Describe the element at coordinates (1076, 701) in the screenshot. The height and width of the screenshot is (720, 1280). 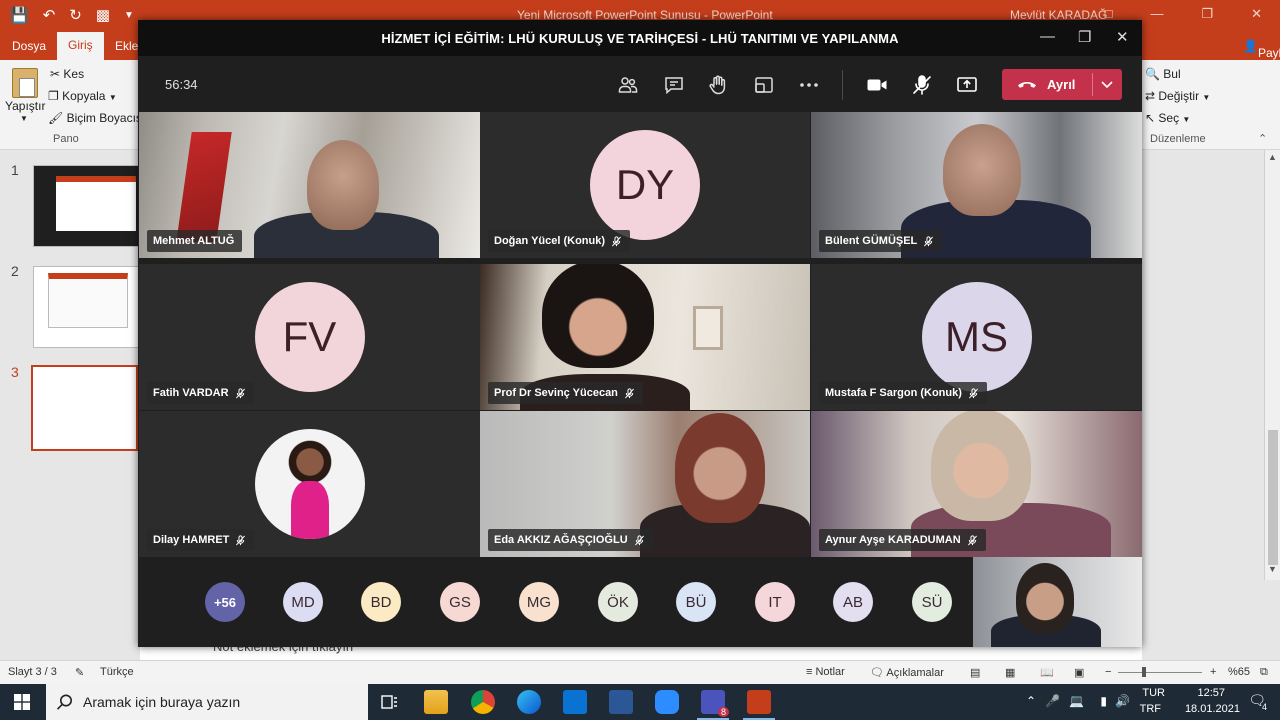
I see `network-icon: 💻` at that location.